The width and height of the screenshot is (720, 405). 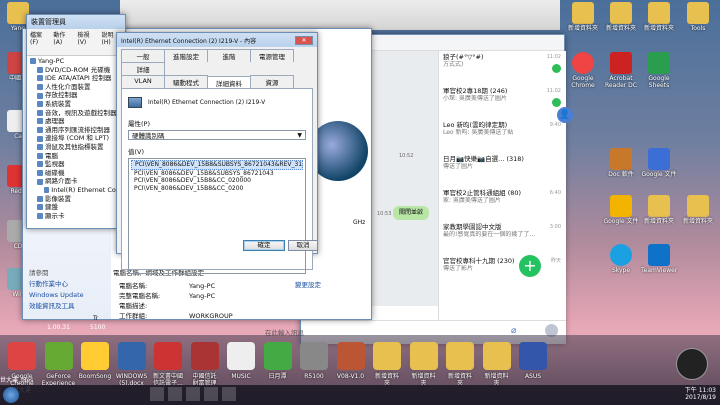 I want to click on tree-item-label: Yang-PC, so click(x=51, y=61).